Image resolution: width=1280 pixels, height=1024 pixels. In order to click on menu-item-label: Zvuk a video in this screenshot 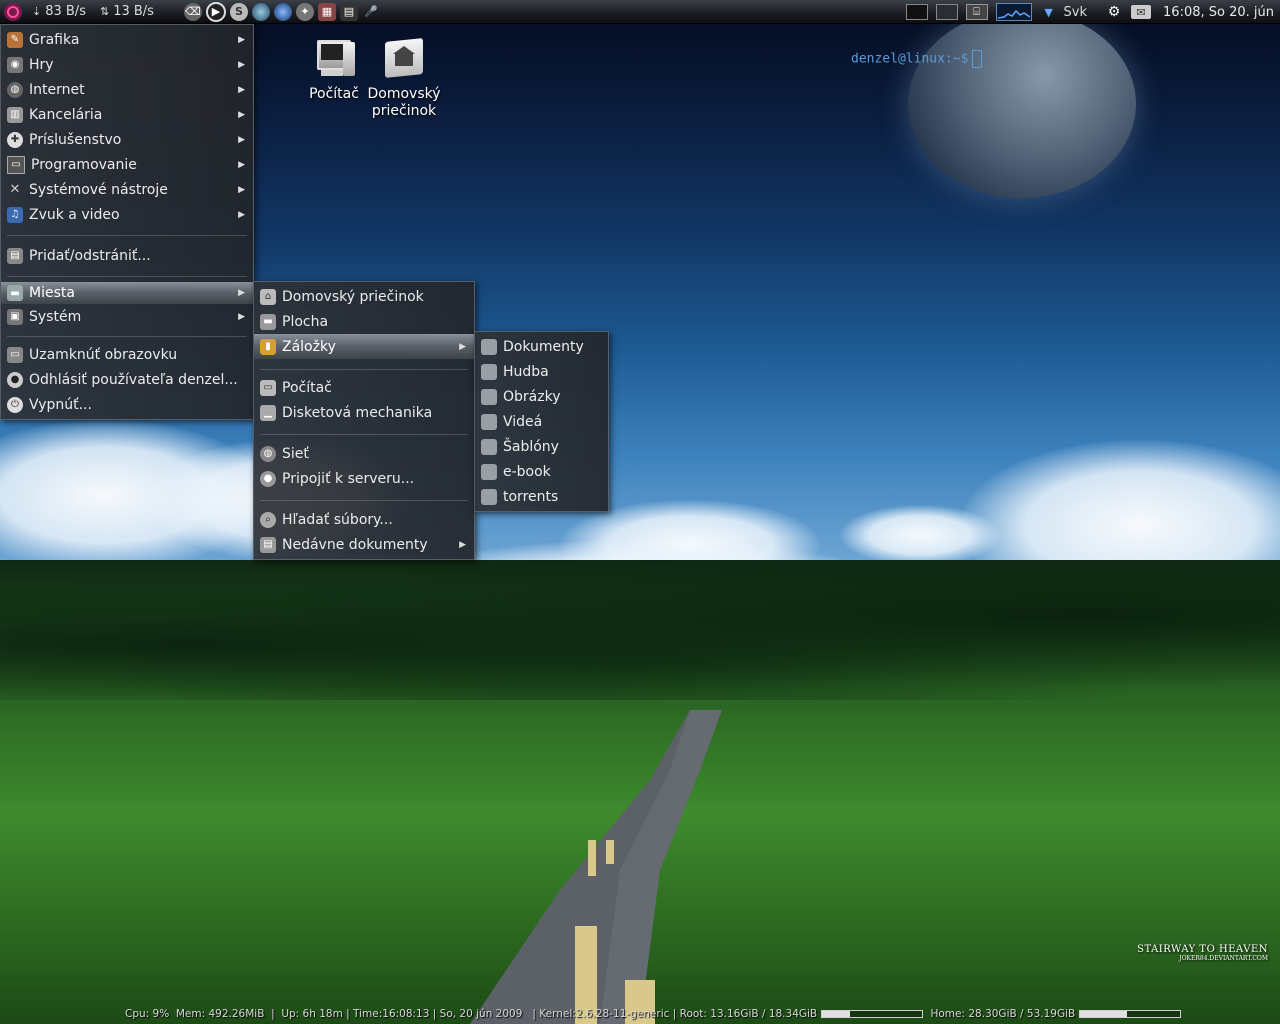, I will do `click(74, 214)`.